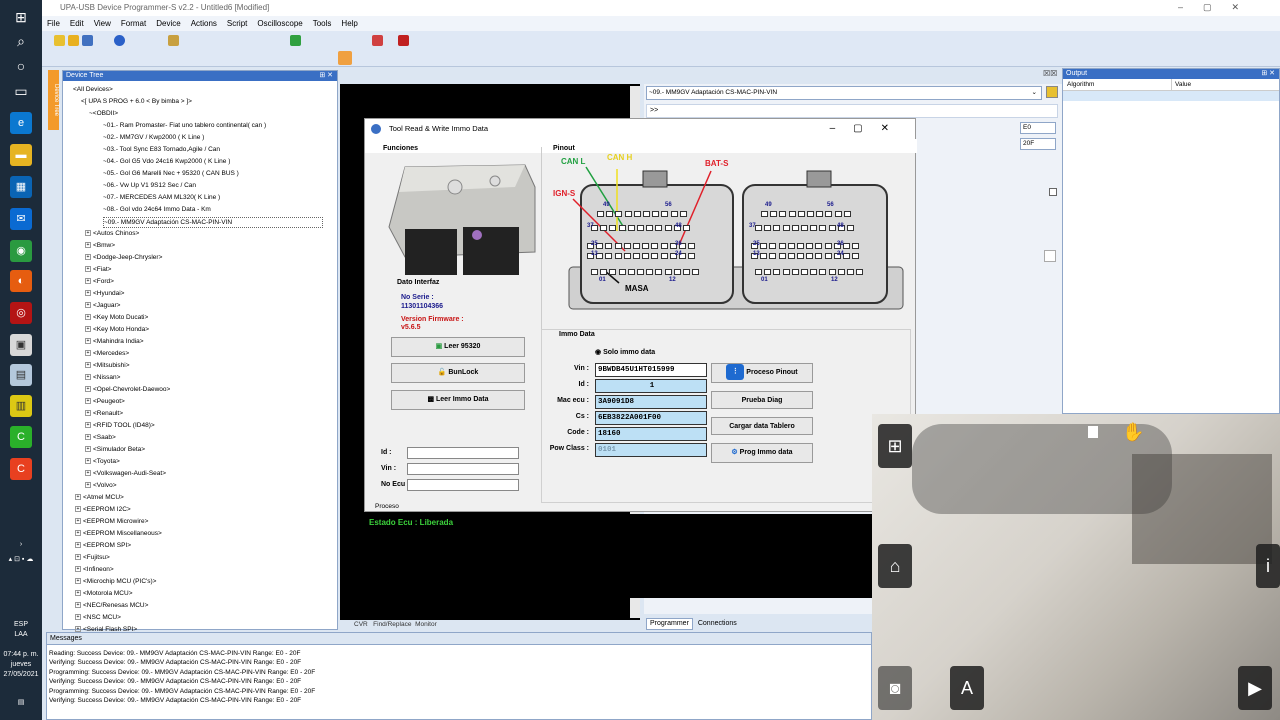 This screenshot has width=1280, height=720. What do you see at coordinates (125, 473) in the screenshot?
I see `tree-item: + <Volkswagen-Audi-Seat>` at bounding box center [125, 473].